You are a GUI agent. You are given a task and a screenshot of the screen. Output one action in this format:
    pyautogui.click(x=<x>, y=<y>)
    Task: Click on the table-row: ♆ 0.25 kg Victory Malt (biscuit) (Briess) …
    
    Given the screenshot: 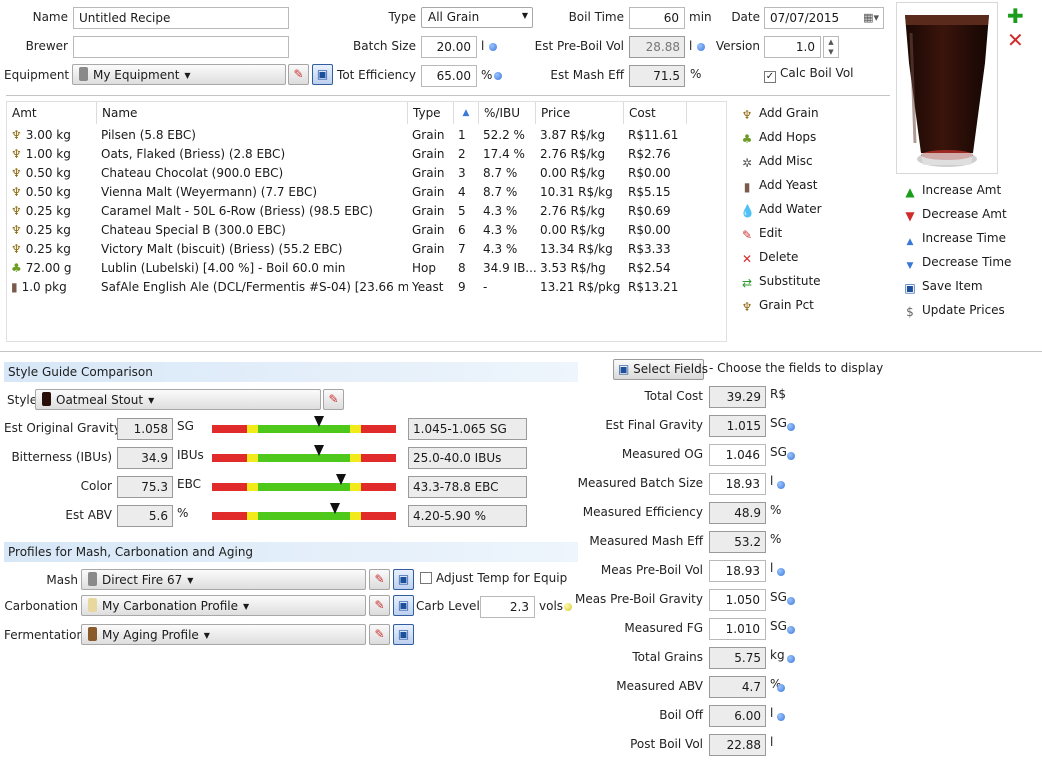 What is the action you would take?
    pyautogui.click(x=347, y=249)
    